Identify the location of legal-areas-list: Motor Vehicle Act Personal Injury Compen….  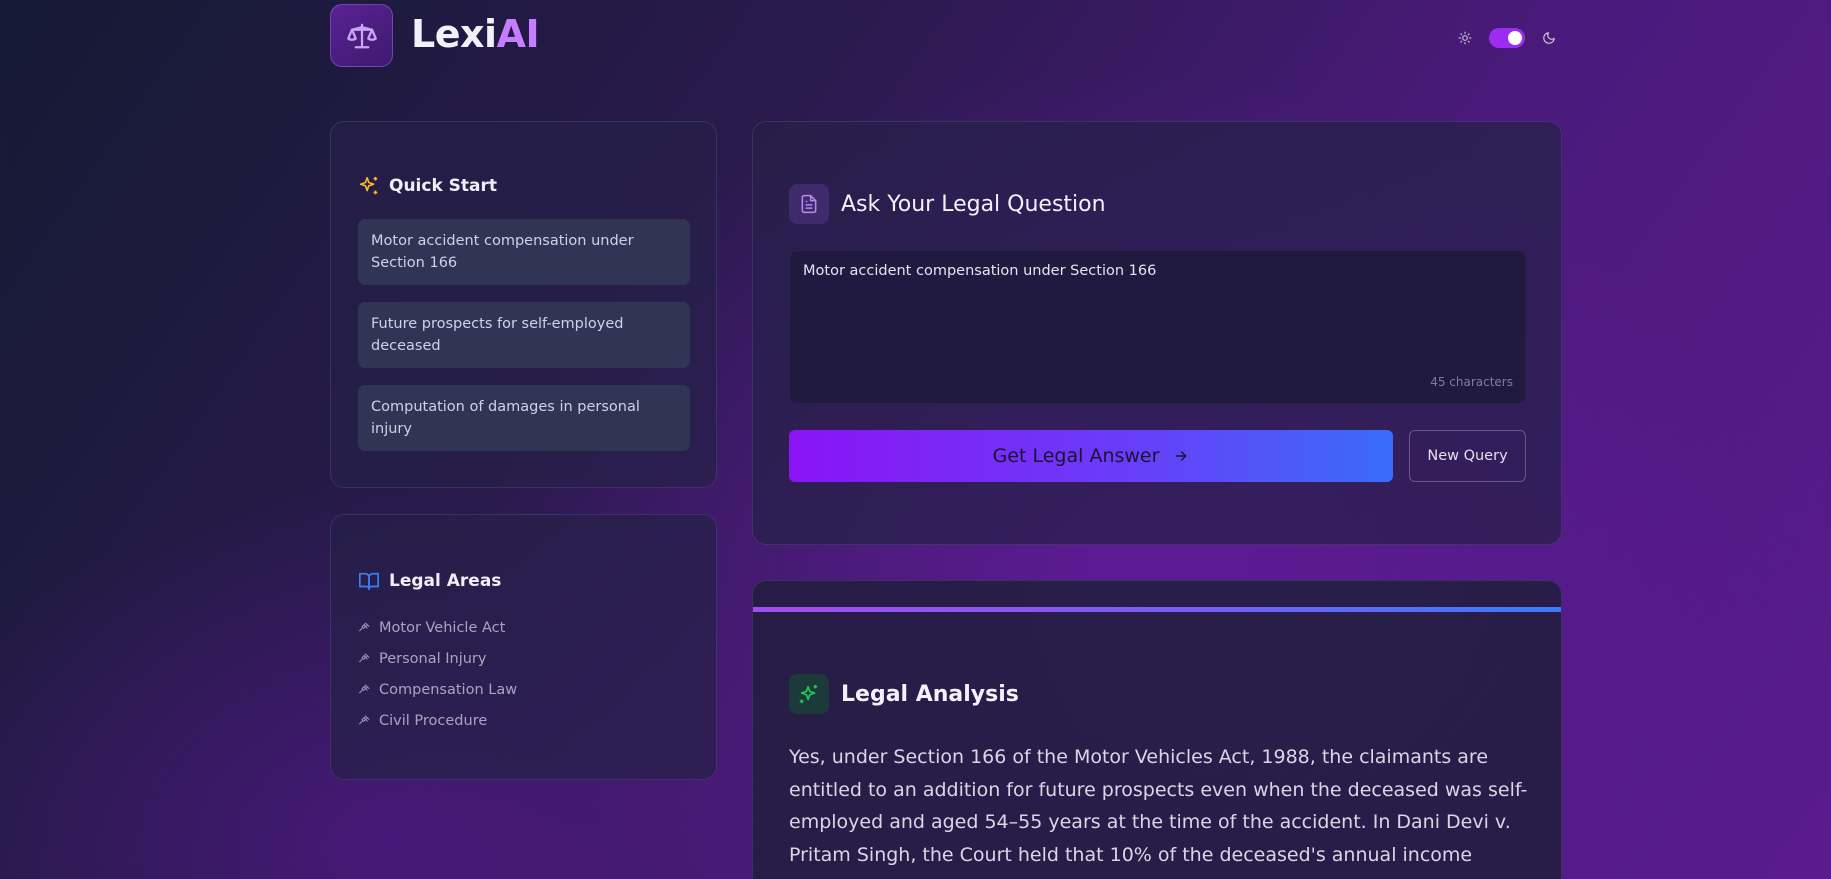
(437, 674).